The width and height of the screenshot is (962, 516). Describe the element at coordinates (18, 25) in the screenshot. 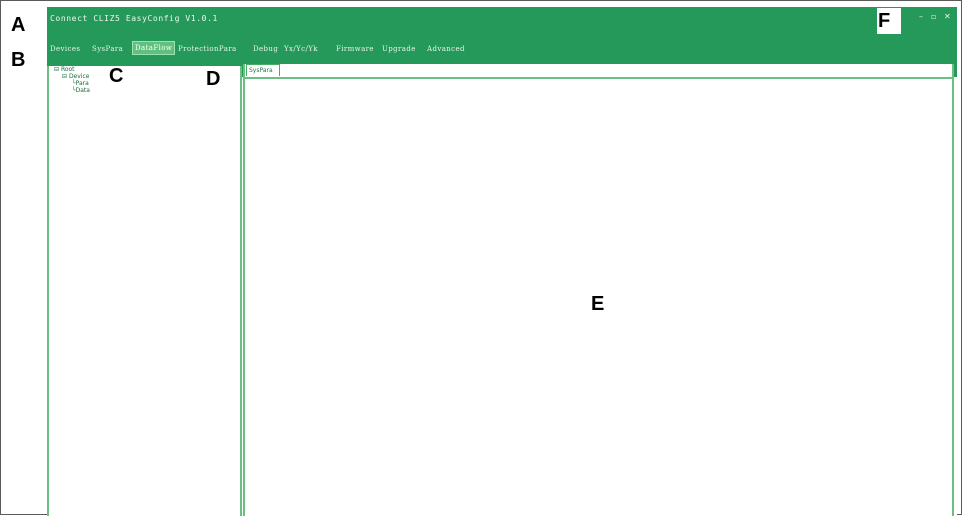

I see `annotation-label-a: A` at that location.